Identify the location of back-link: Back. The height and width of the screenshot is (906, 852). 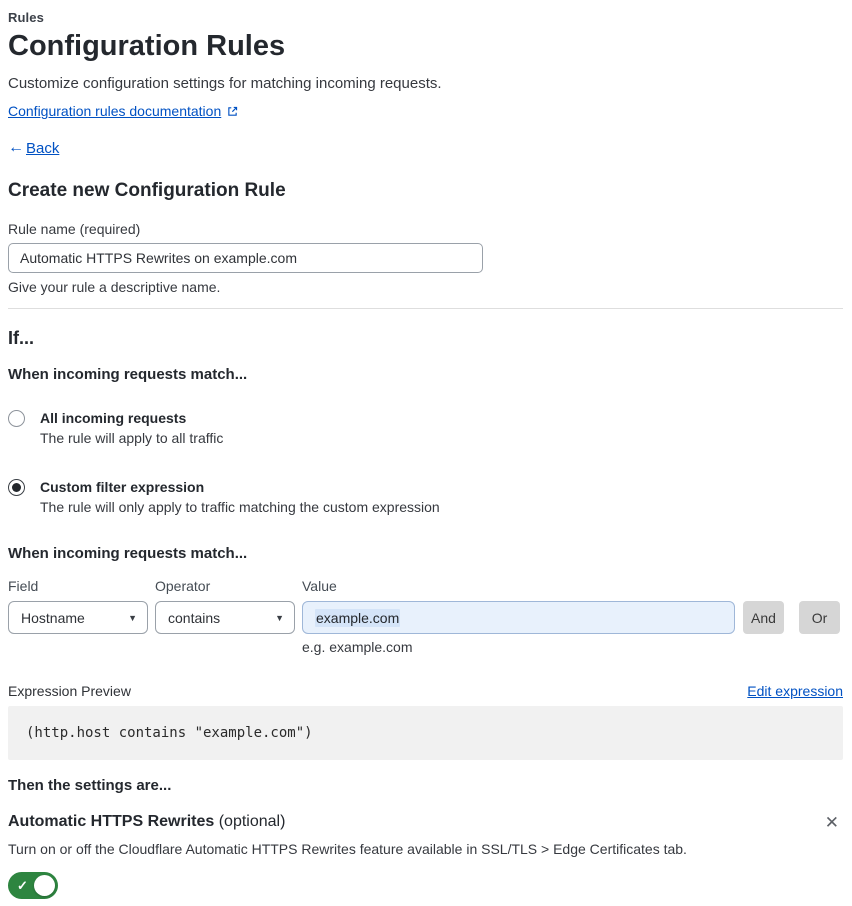
(42, 148).